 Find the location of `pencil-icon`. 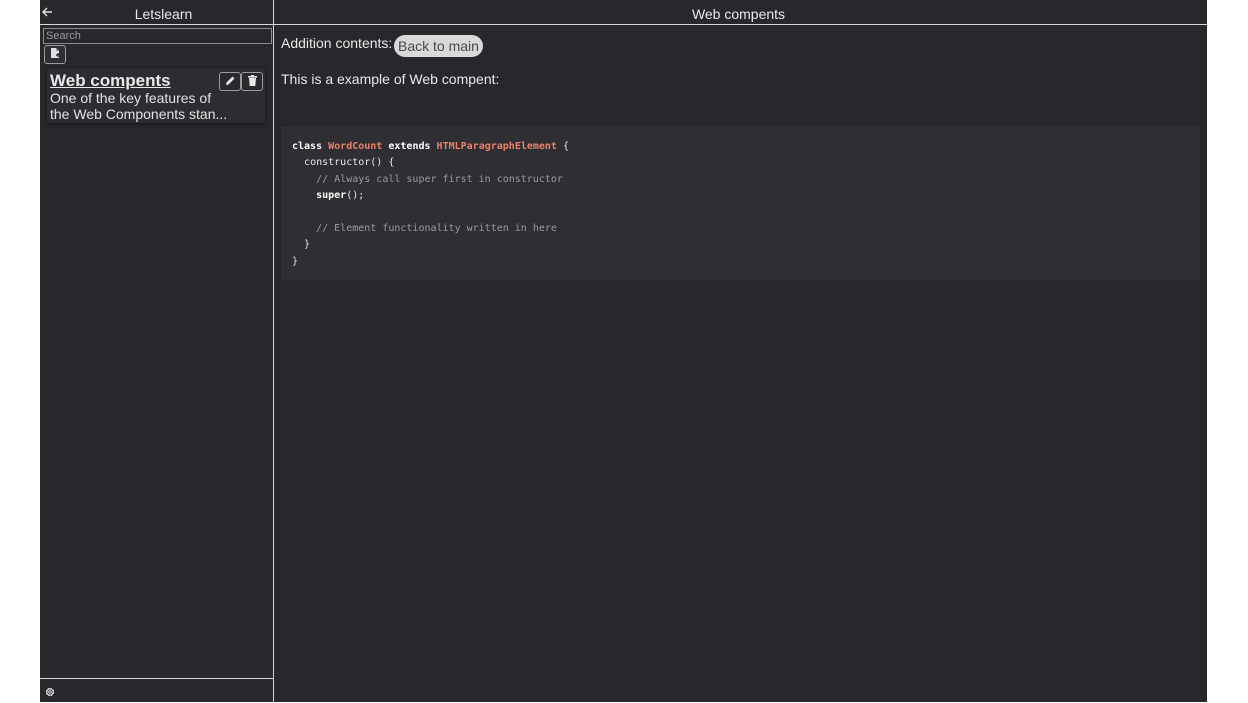

pencil-icon is located at coordinates (230, 82).